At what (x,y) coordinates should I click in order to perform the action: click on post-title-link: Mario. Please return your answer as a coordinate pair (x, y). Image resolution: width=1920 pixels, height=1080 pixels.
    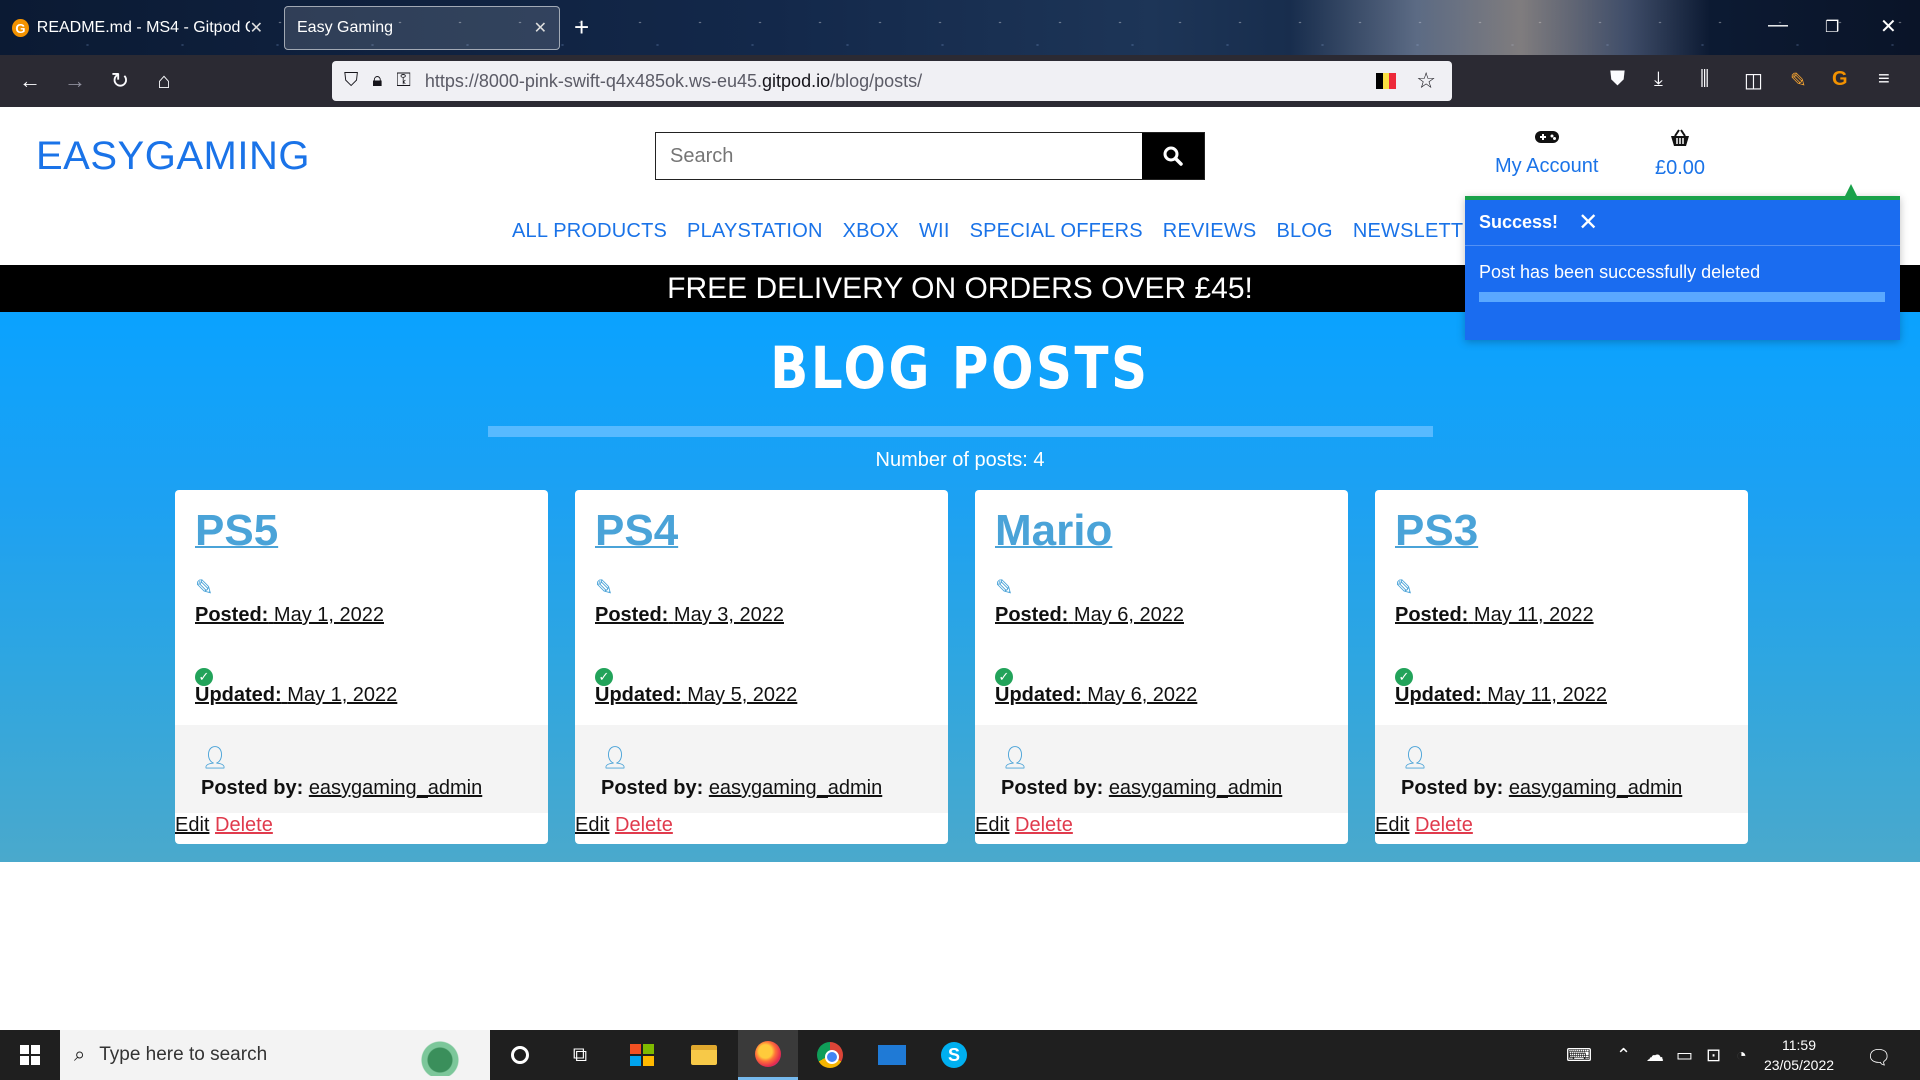
    Looking at the image, I should click on (1053, 531).